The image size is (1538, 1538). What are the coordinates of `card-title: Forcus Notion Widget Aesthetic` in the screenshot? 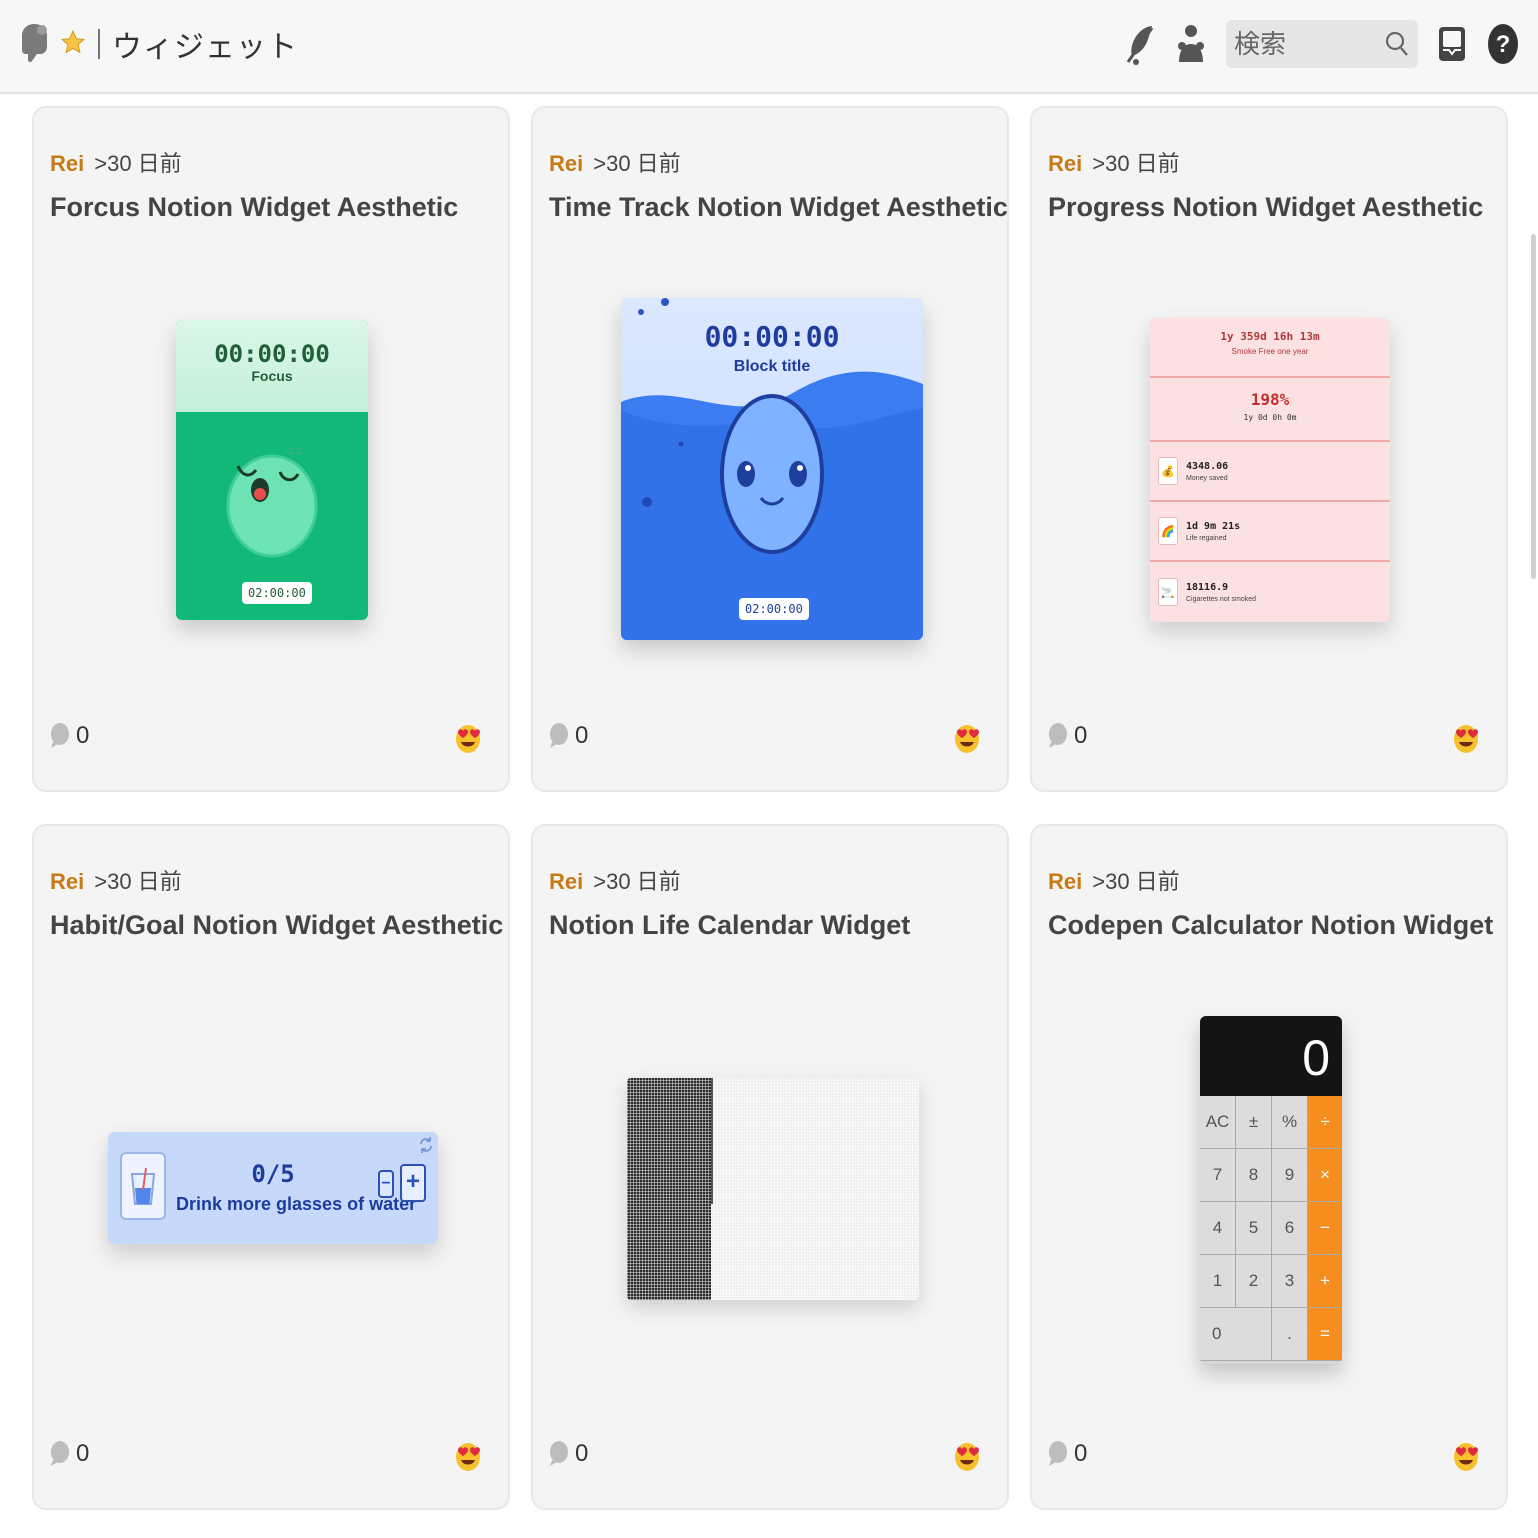 It's located at (254, 207).